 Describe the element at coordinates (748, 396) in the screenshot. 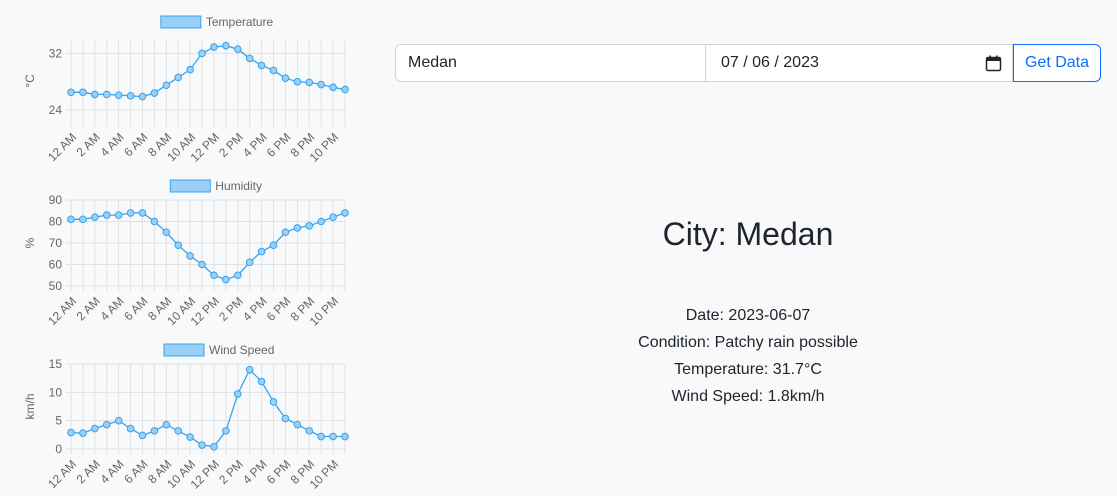

I see `wind-speed-line: Wind Speed: 1.8km/h` at that location.